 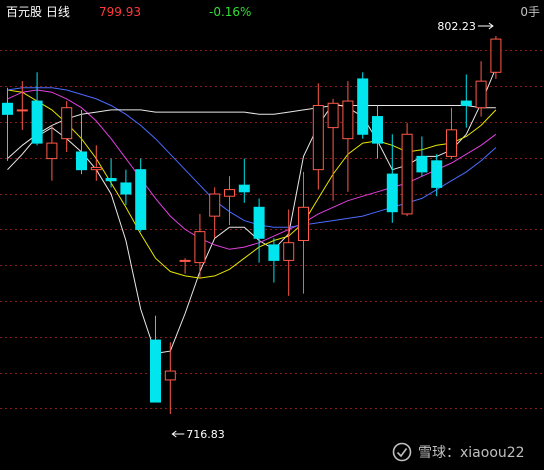 I want to click on max-price-label: 802.23, so click(x=456, y=26).